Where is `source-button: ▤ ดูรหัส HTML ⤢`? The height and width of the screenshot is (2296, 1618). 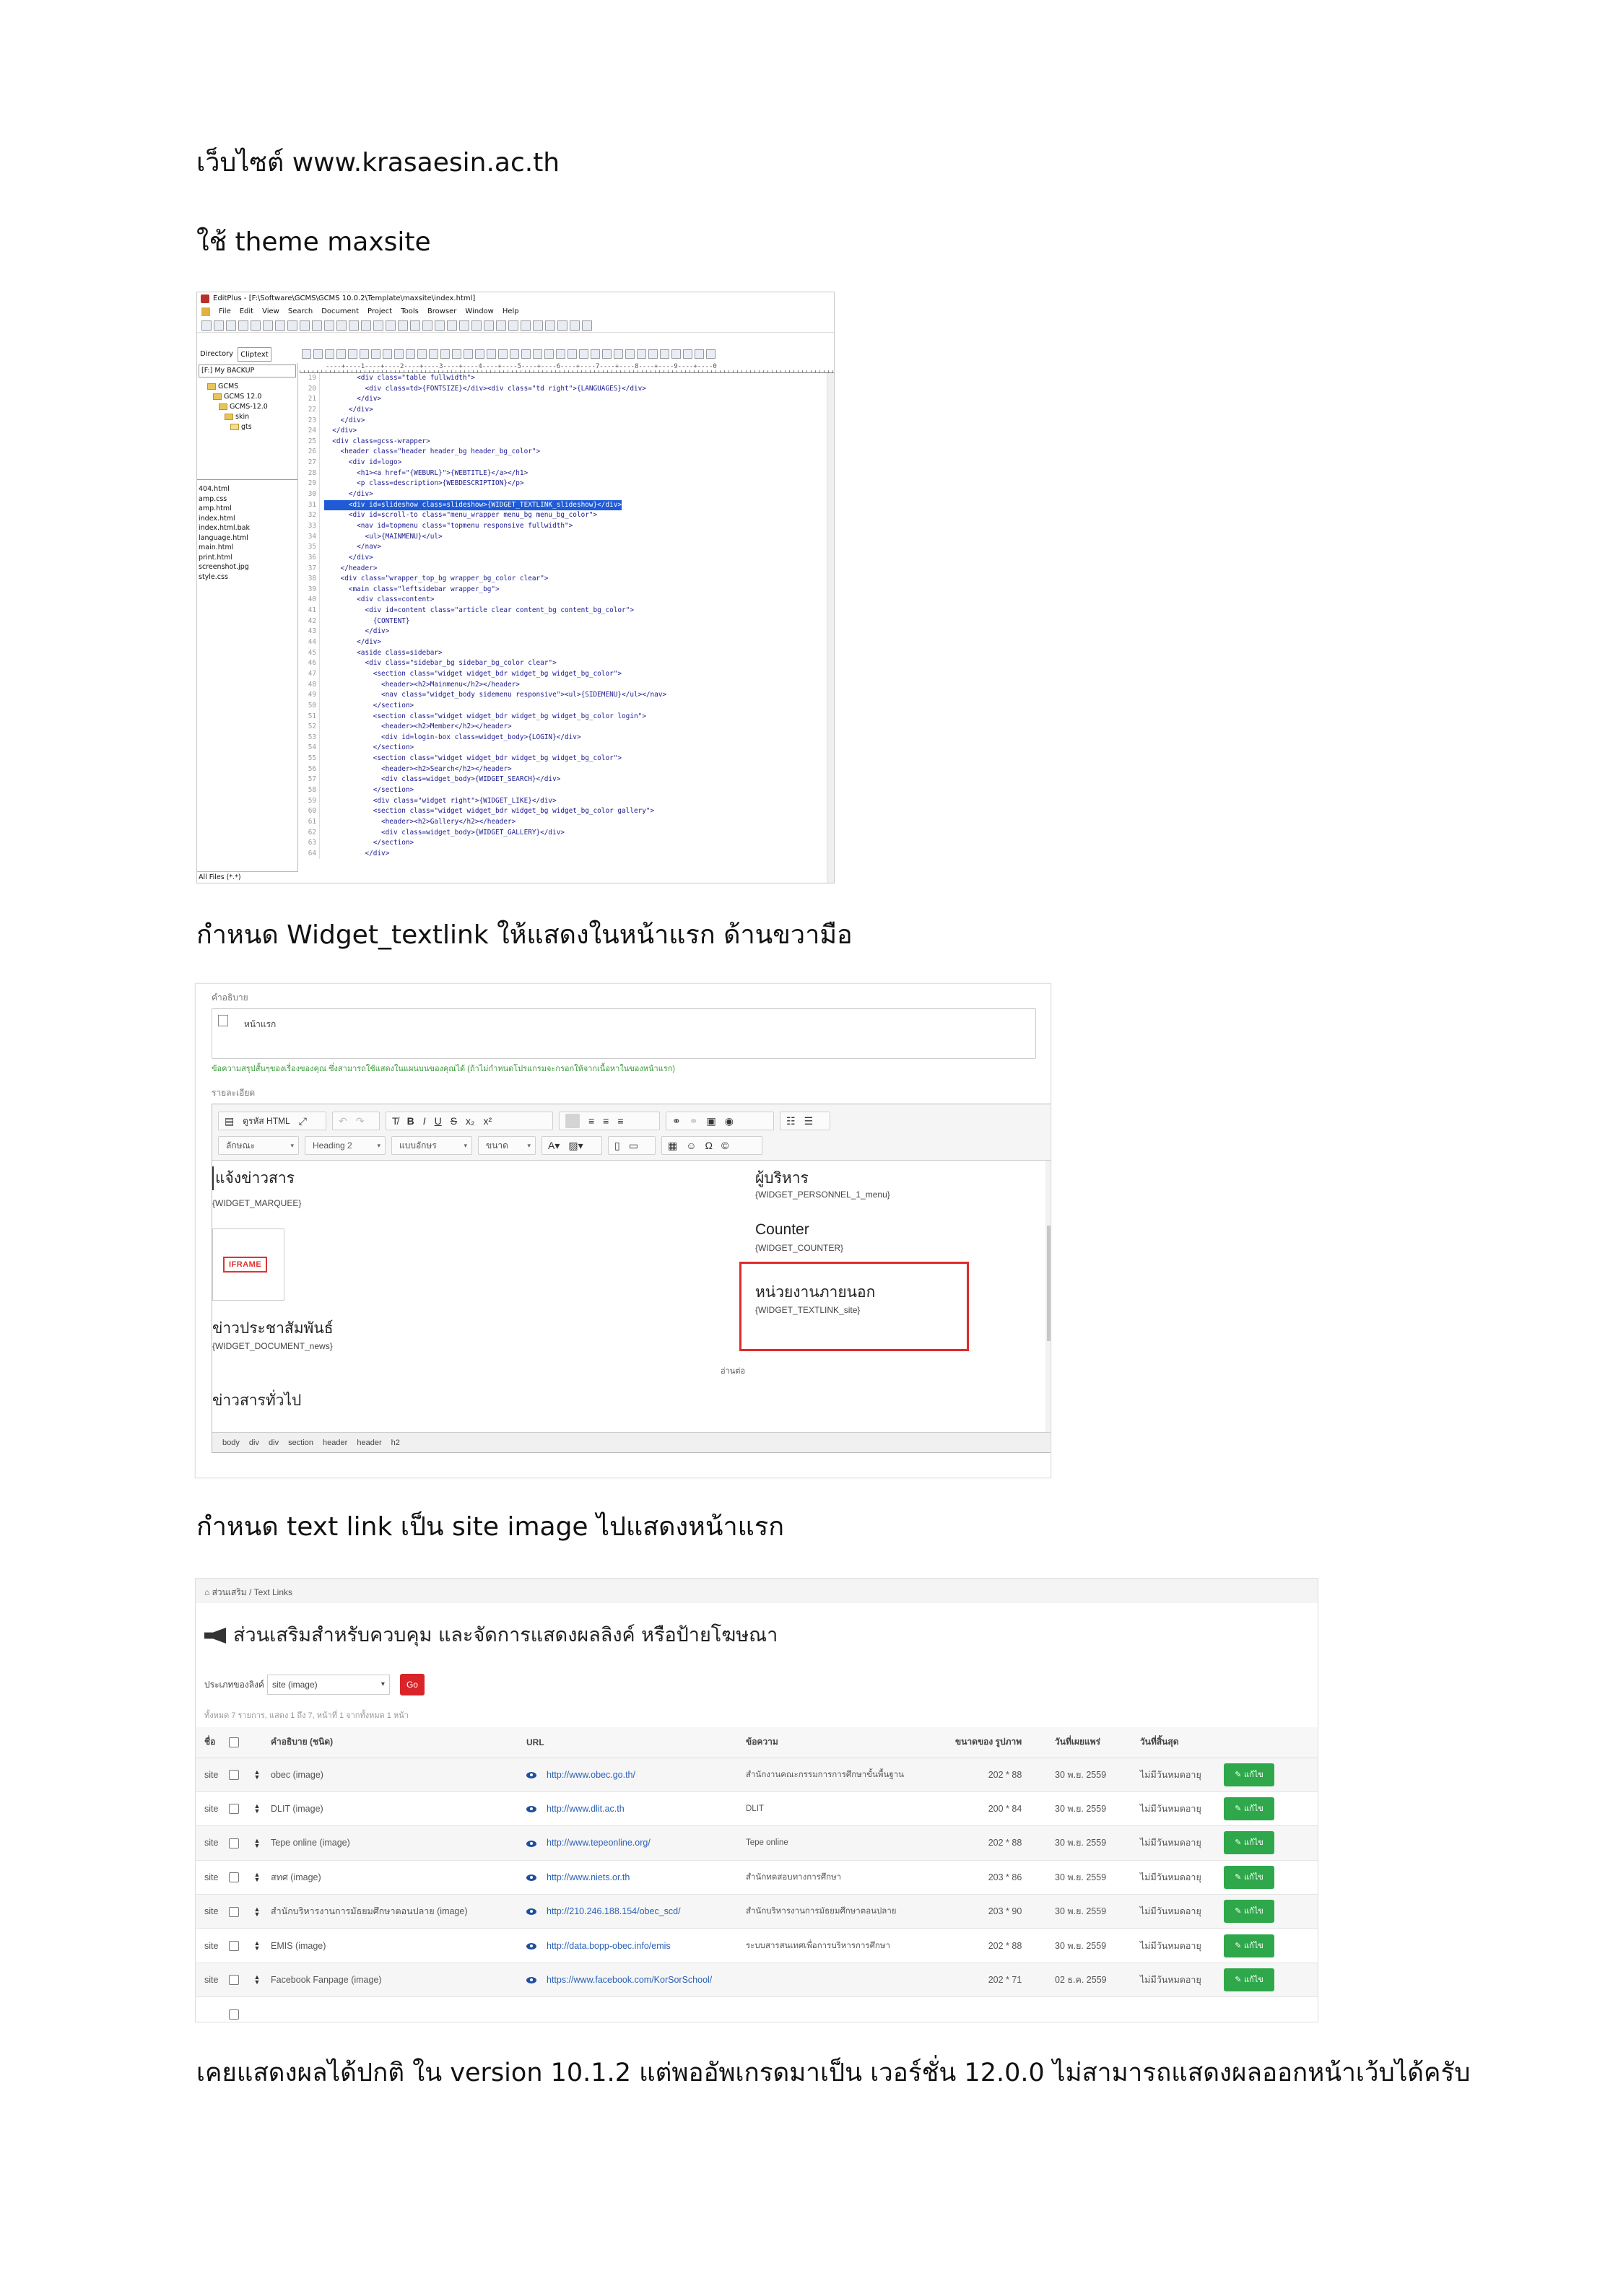
source-button: ▤ ดูรหัส HTML ⤢ is located at coordinates (272, 1121).